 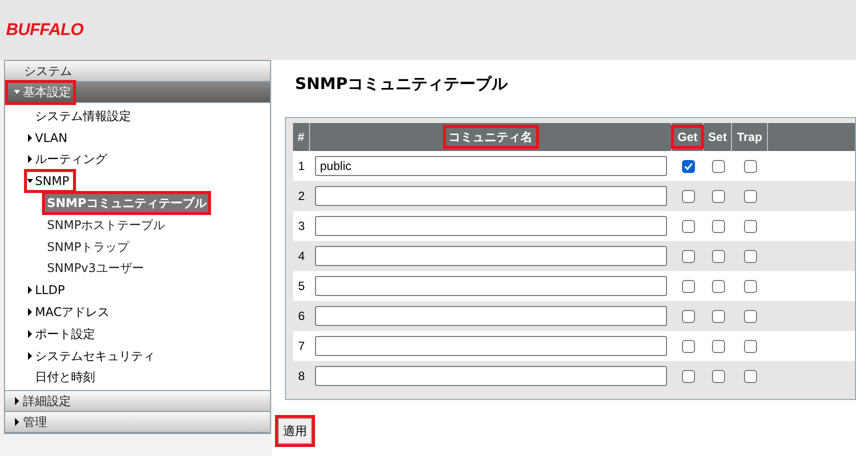 What do you see at coordinates (70, 312) in the screenshot?
I see `nav-item: MACアドレス` at bounding box center [70, 312].